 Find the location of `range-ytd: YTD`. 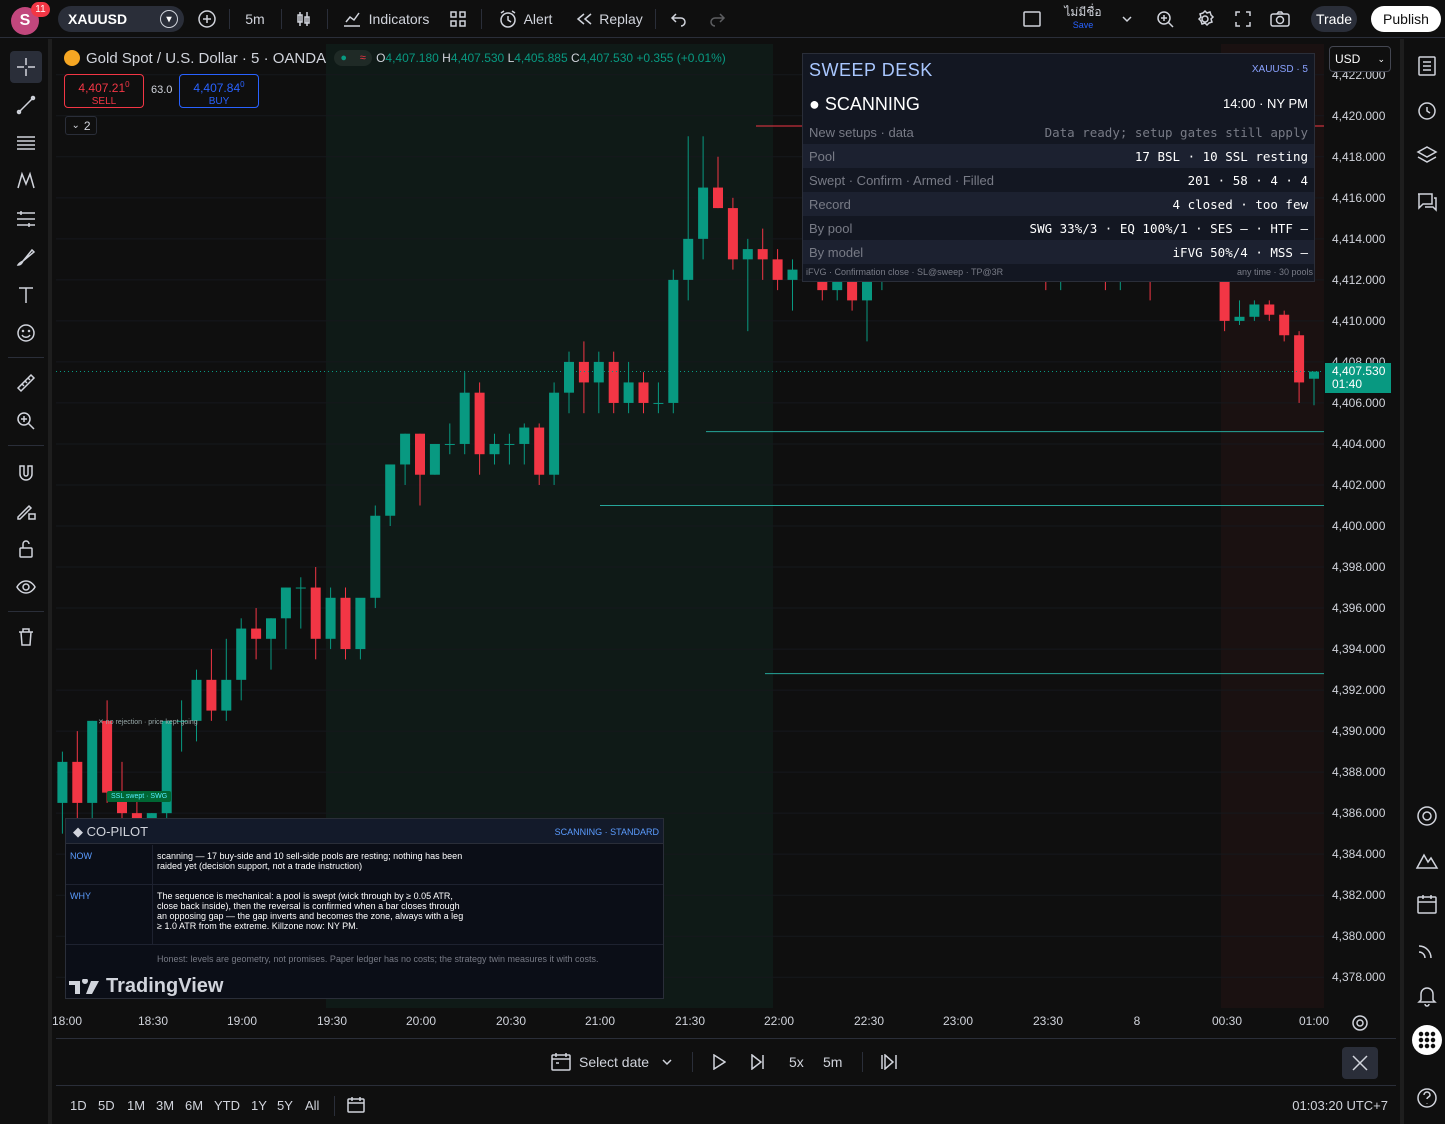

range-ytd: YTD is located at coordinates (227, 1105).